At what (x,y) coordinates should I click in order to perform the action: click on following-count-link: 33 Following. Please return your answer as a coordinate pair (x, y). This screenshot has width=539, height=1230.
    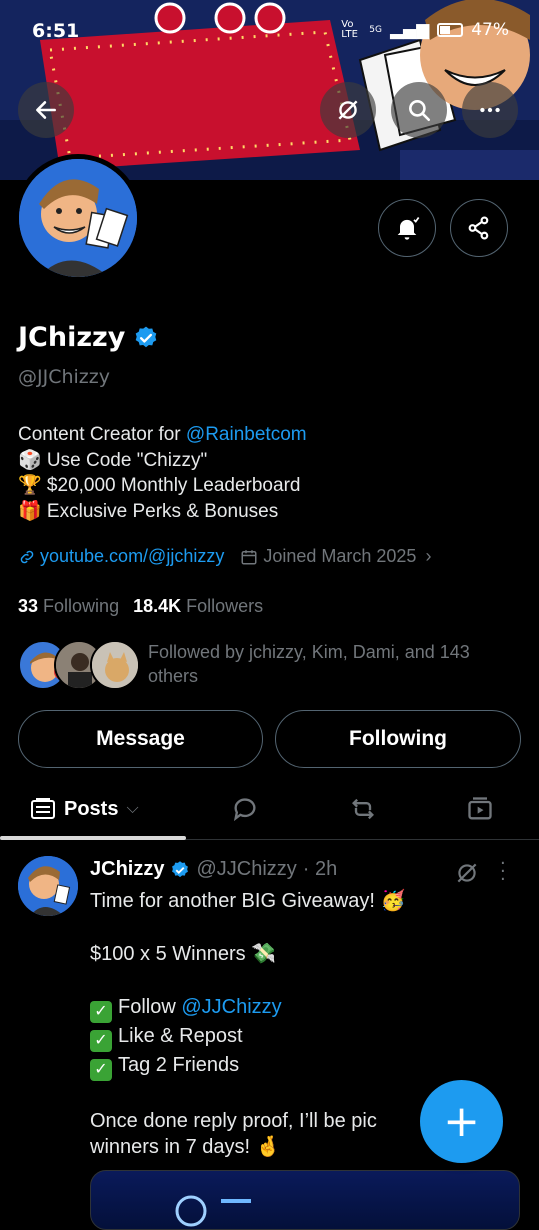
    Looking at the image, I should click on (68, 606).